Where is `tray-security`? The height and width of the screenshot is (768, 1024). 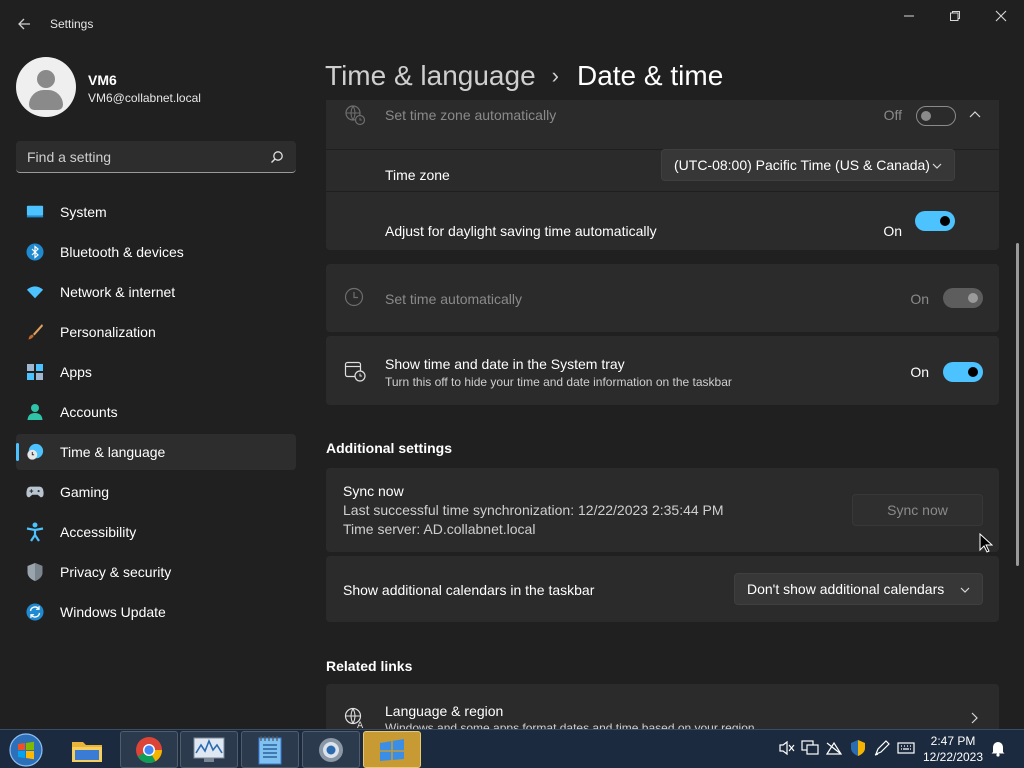
tray-security is located at coordinates (858, 748).